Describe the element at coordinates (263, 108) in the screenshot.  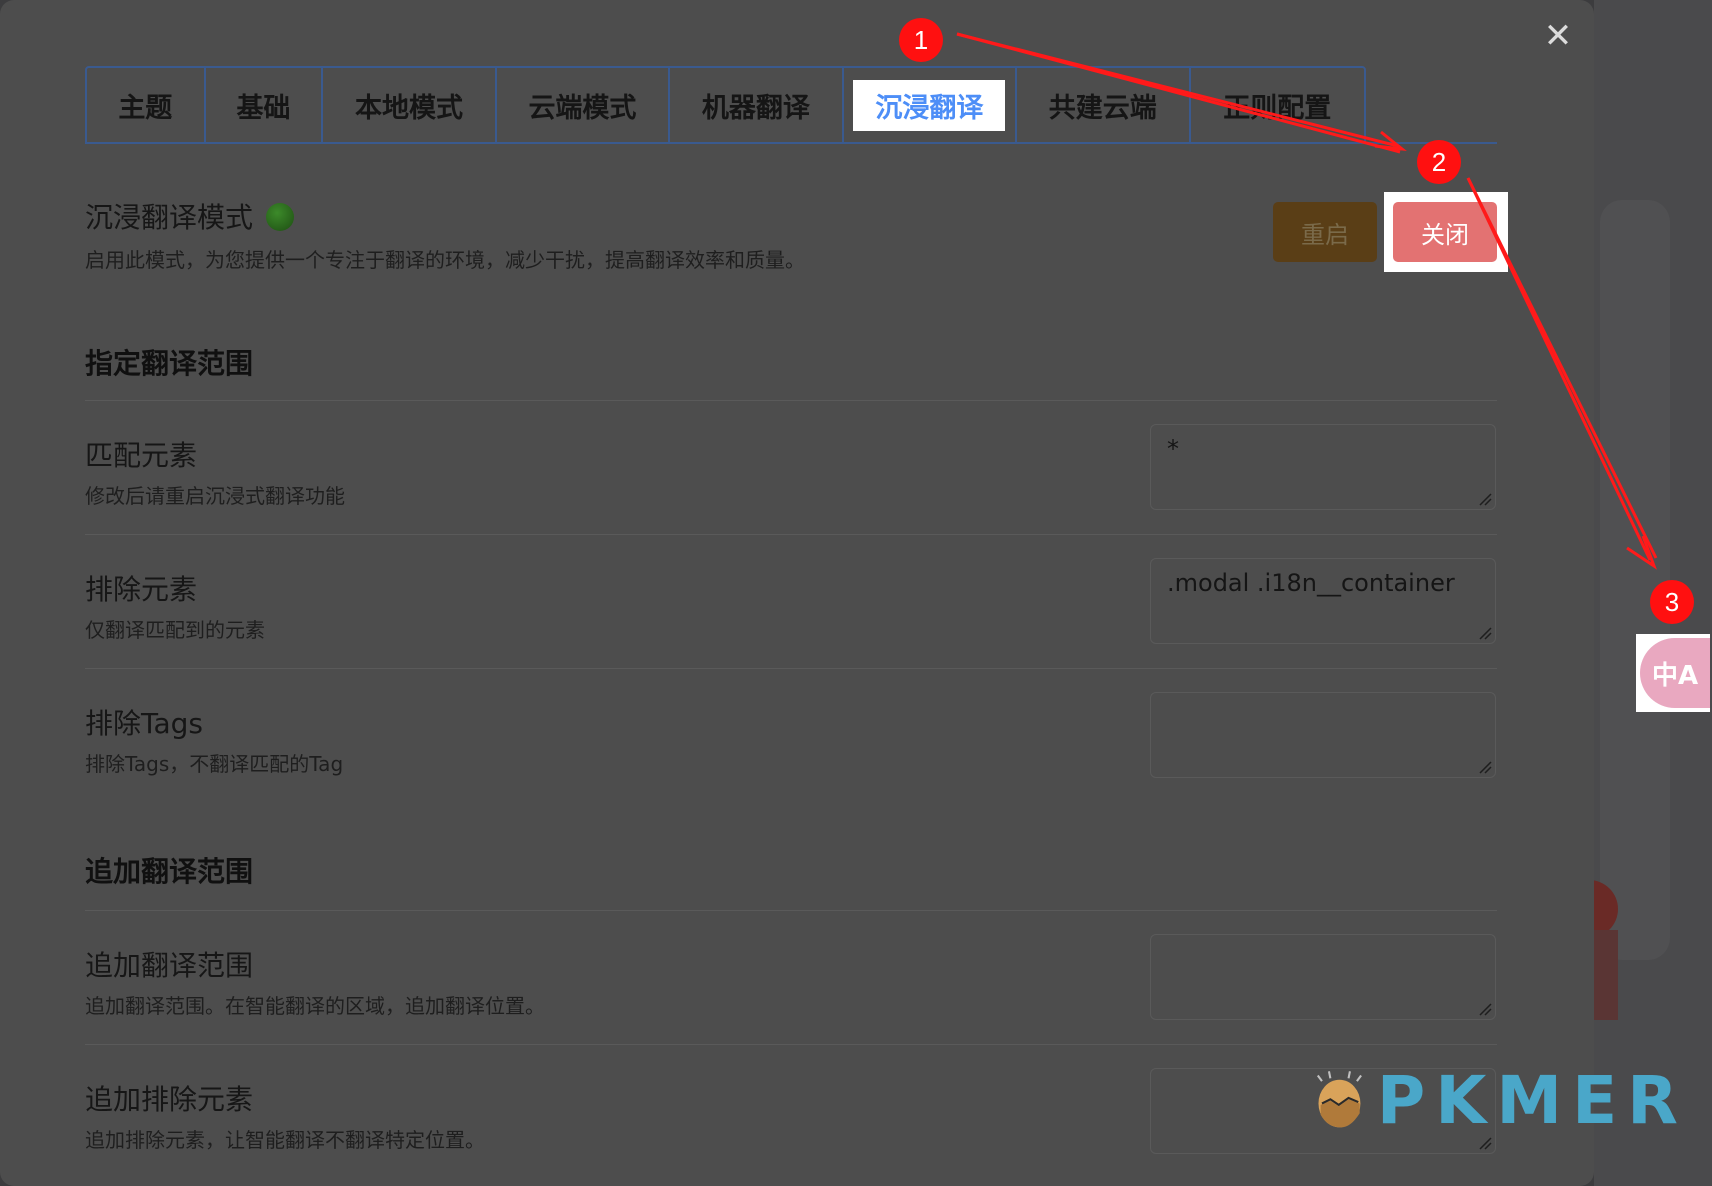
I see `tab-label: 基础` at that location.